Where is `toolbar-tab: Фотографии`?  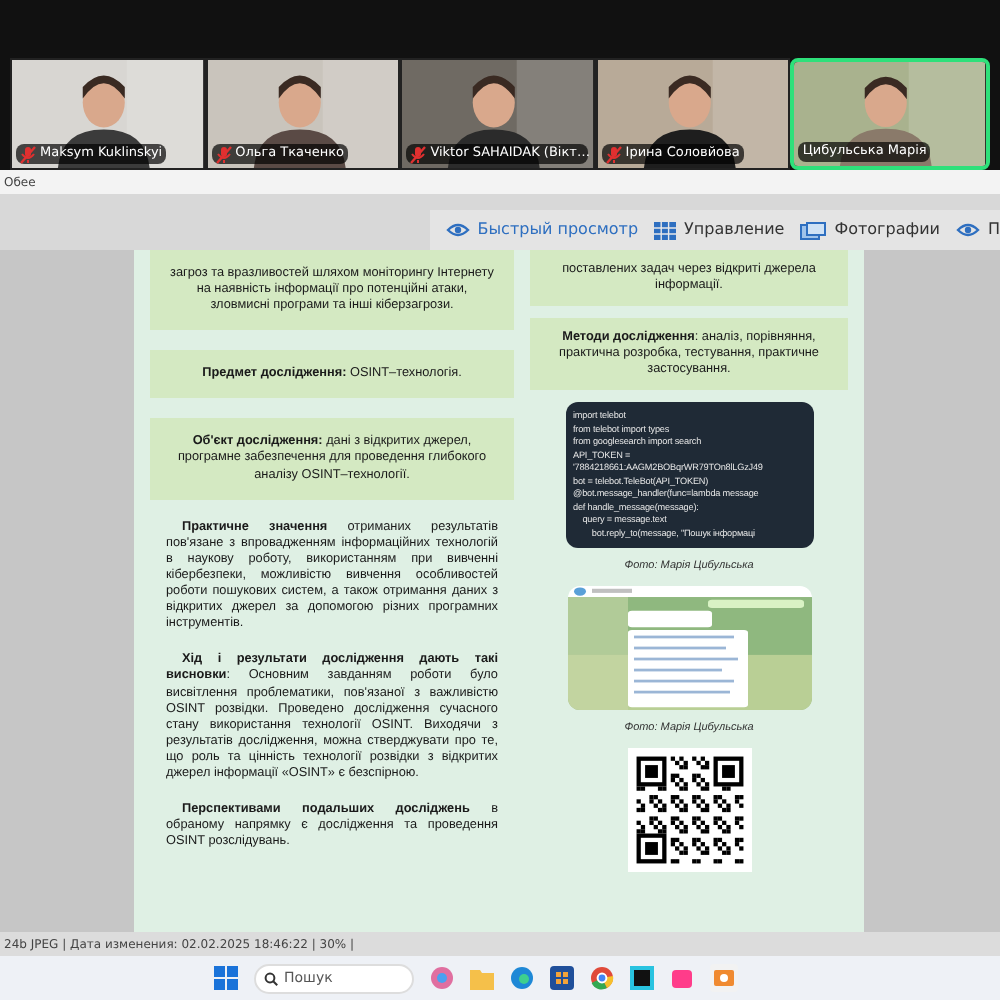 toolbar-tab: Фотографии is located at coordinates (870, 230).